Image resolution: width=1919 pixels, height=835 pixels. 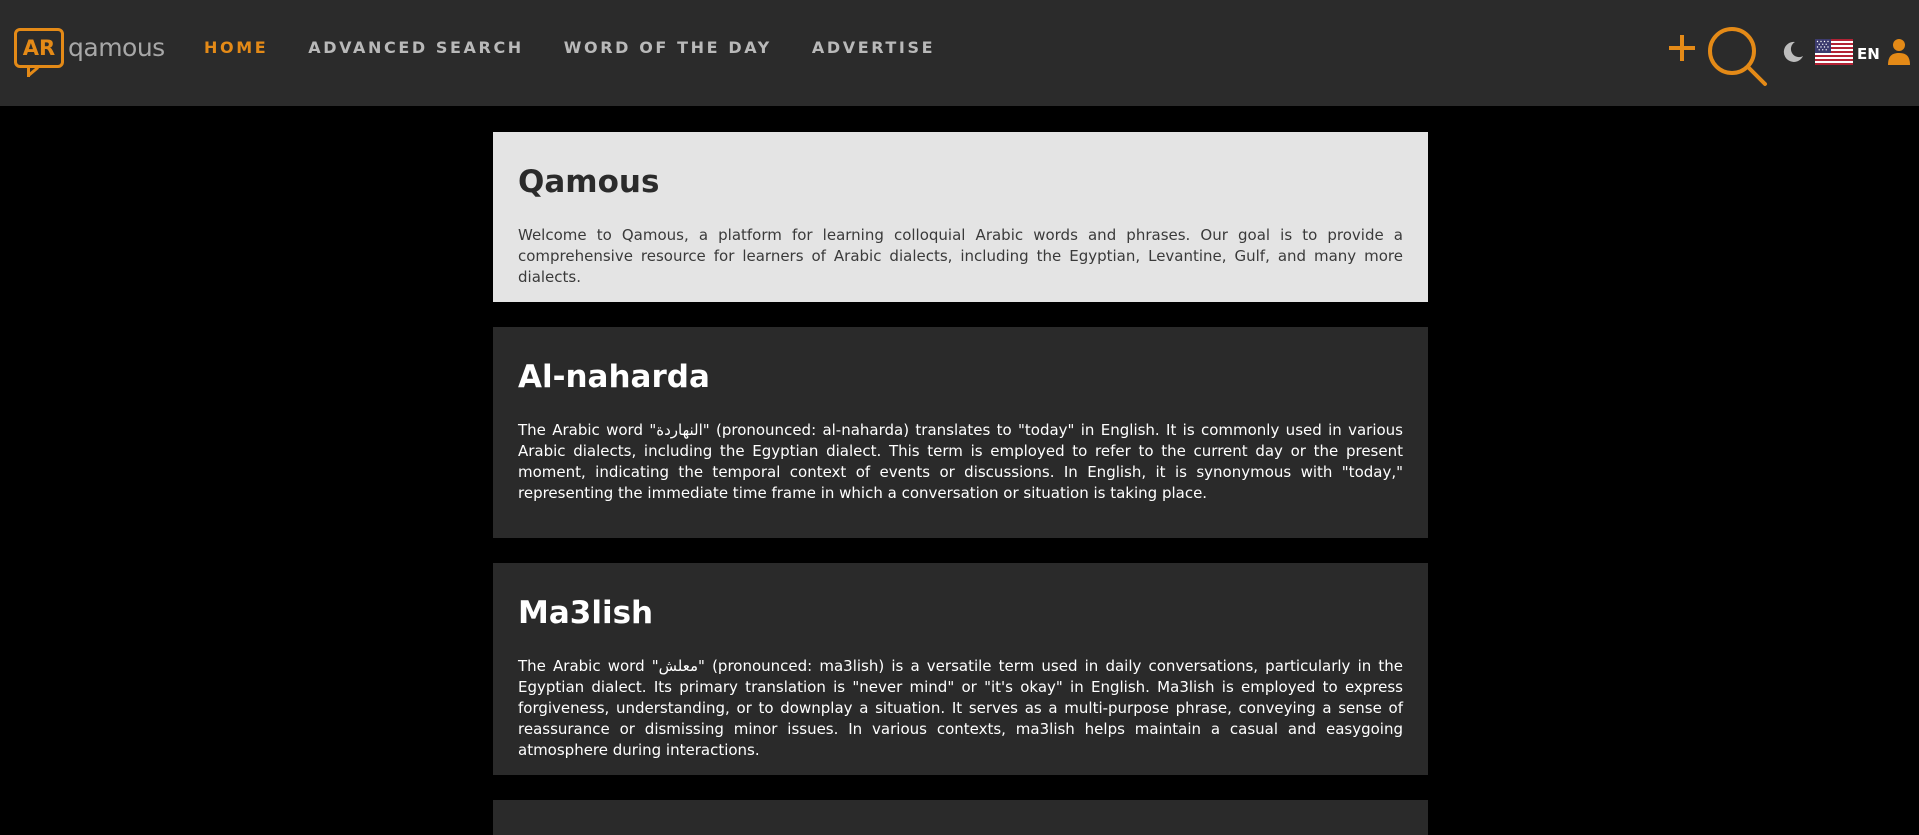 What do you see at coordinates (116, 47) in the screenshot?
I see `logo-wordmark: qamous` at bounding box center [116, 47].